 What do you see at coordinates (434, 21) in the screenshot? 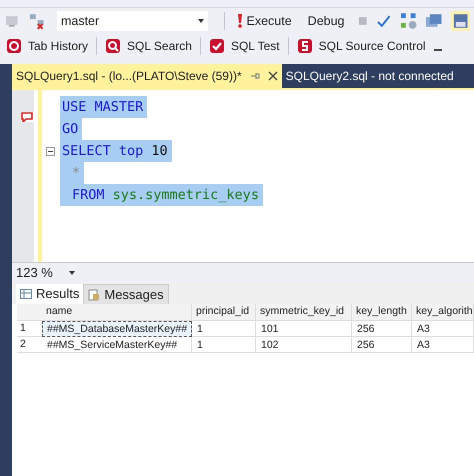
I see `windows-icon` at bounding box center [434, 21].